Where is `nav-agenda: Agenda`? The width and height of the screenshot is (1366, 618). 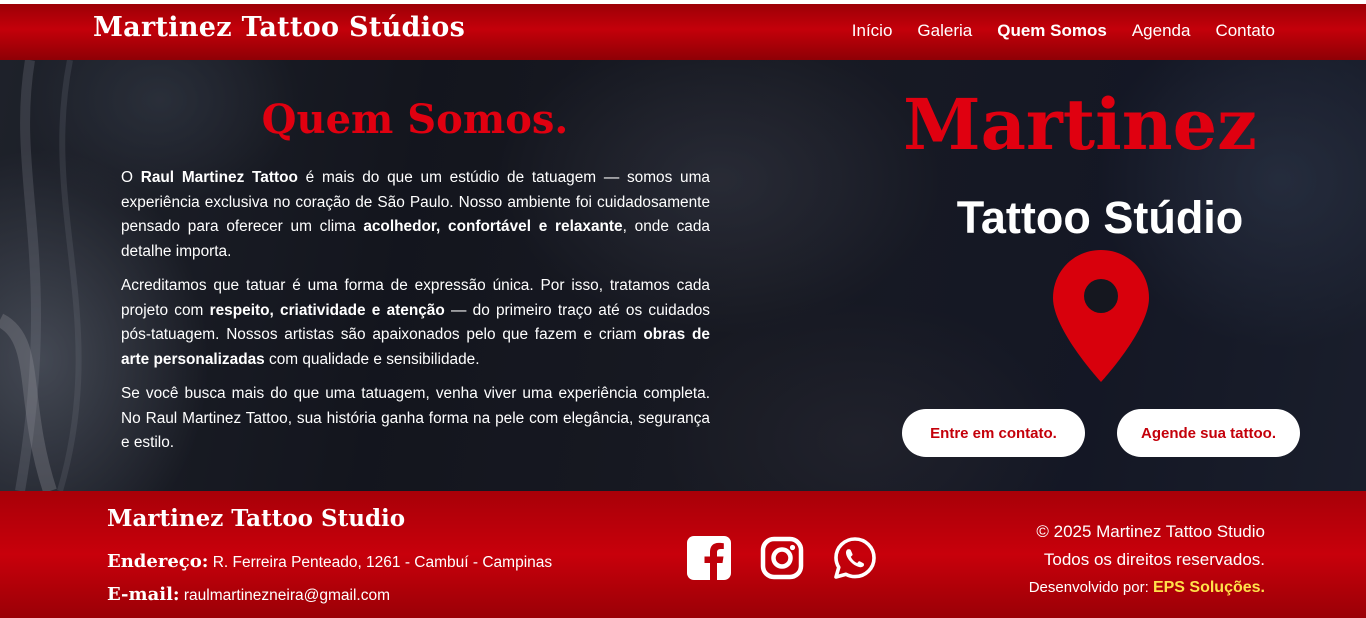
nav-agenda: Agenda is located at coordinates (1161, 31).